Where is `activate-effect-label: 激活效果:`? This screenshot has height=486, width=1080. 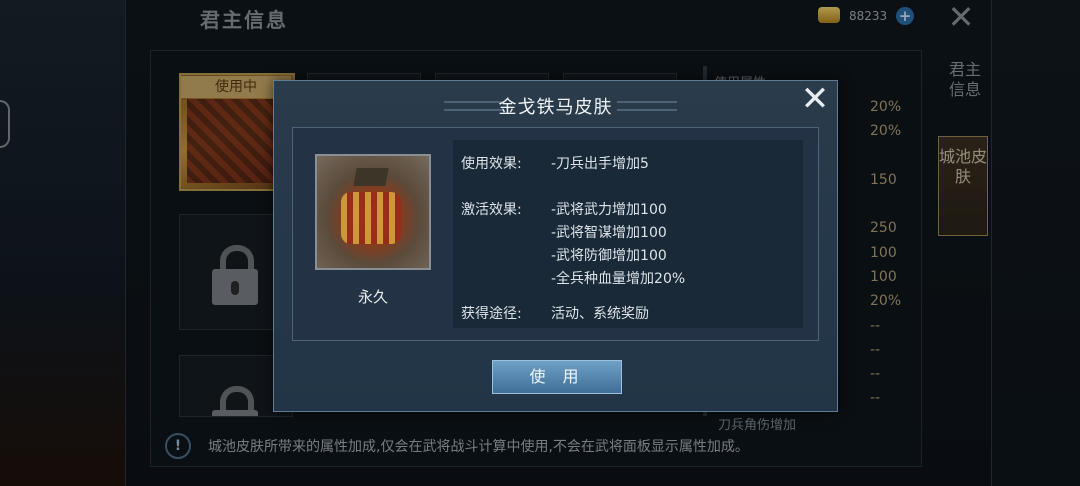 activate-effect-label: 激活效果: is located at coordinates (491, 210).